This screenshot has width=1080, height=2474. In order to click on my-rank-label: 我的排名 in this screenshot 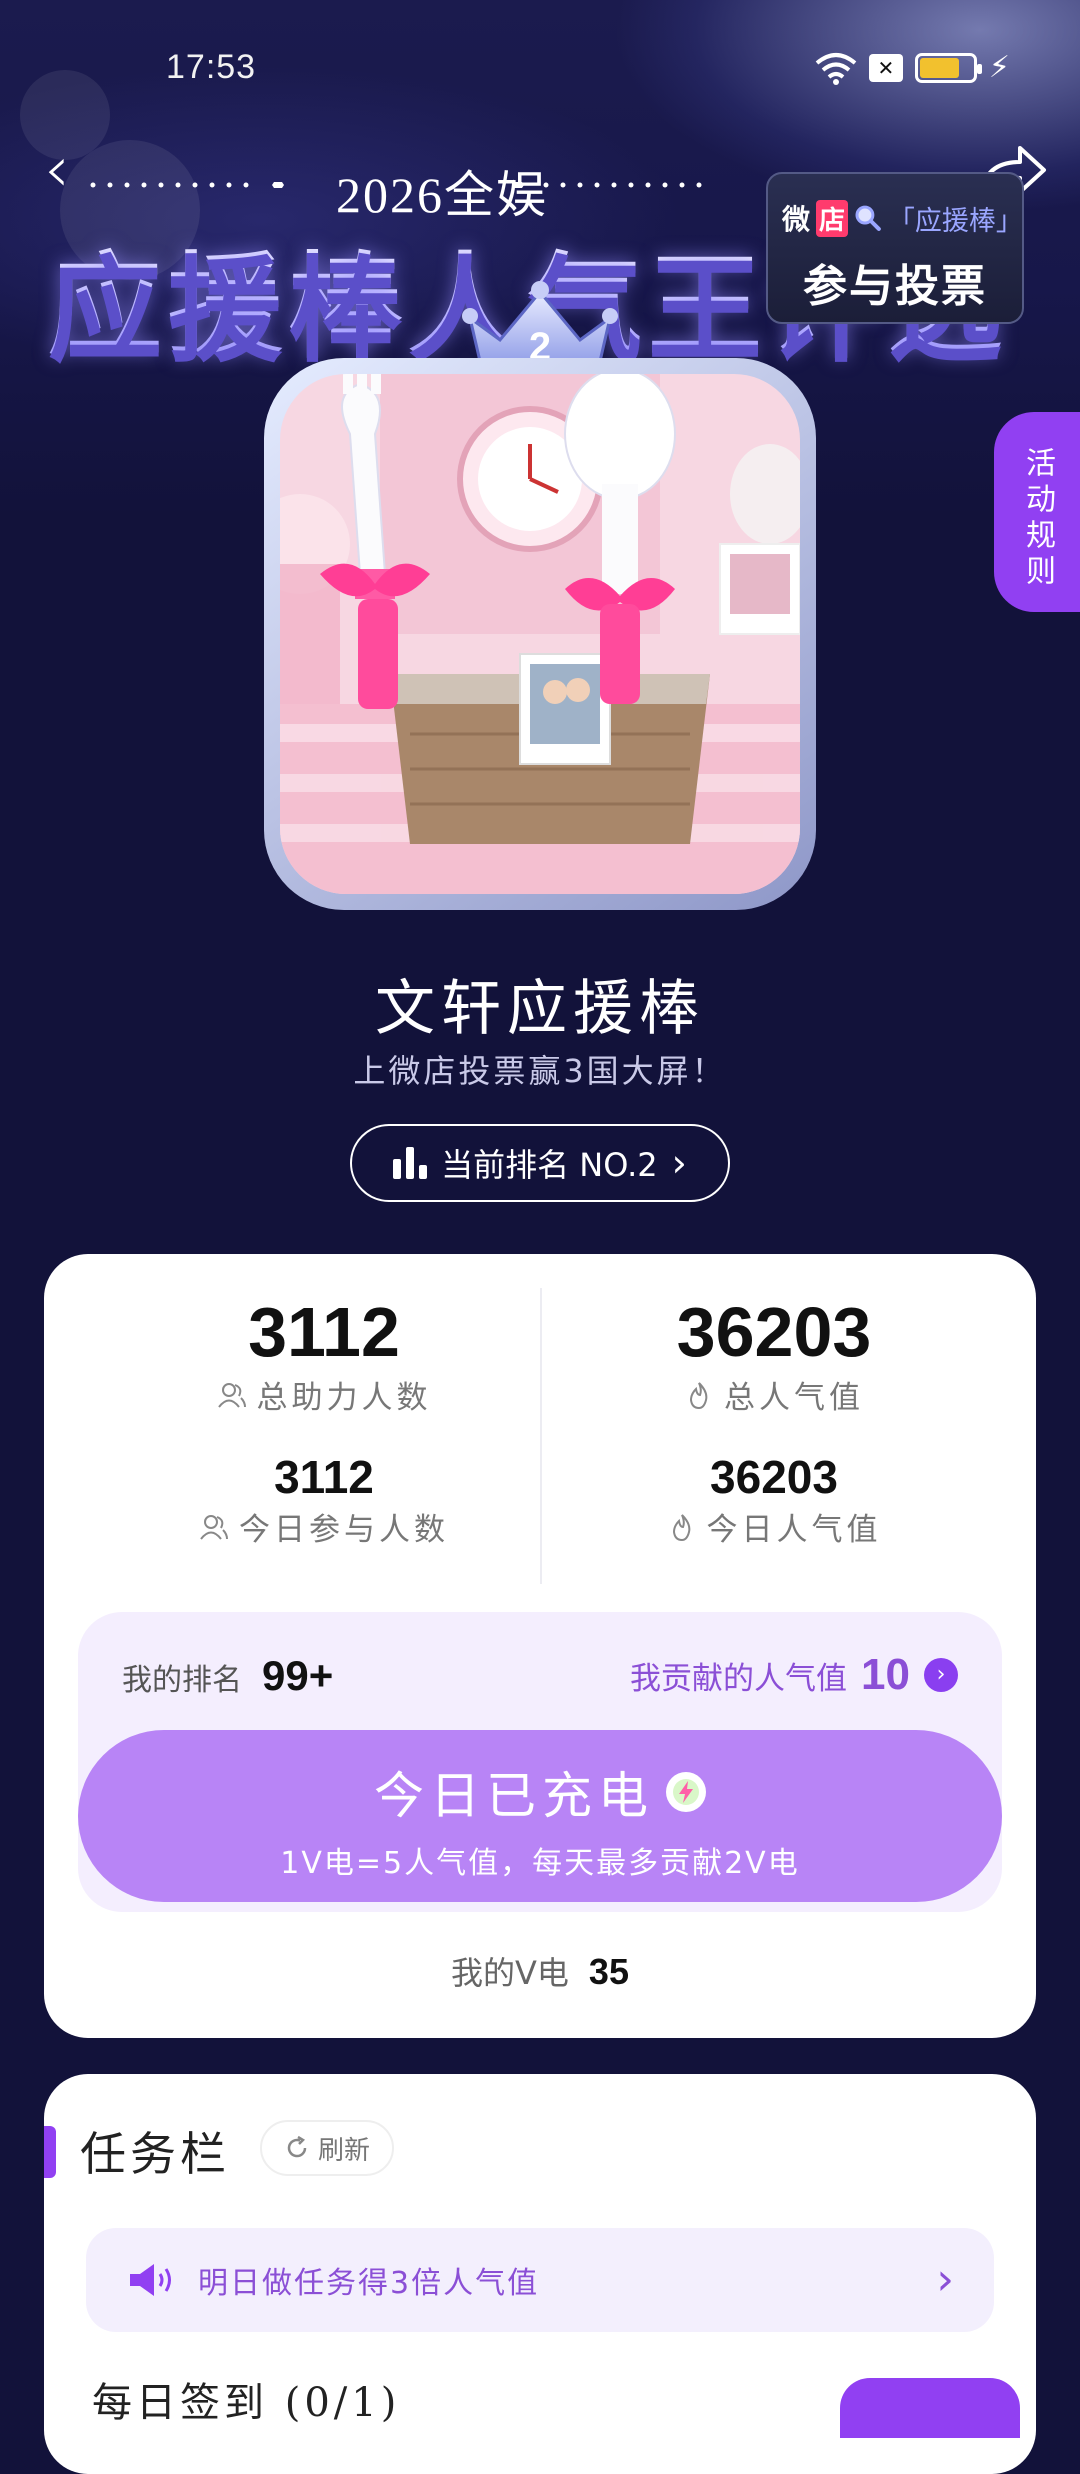, I will do `click(182, 1680)`.